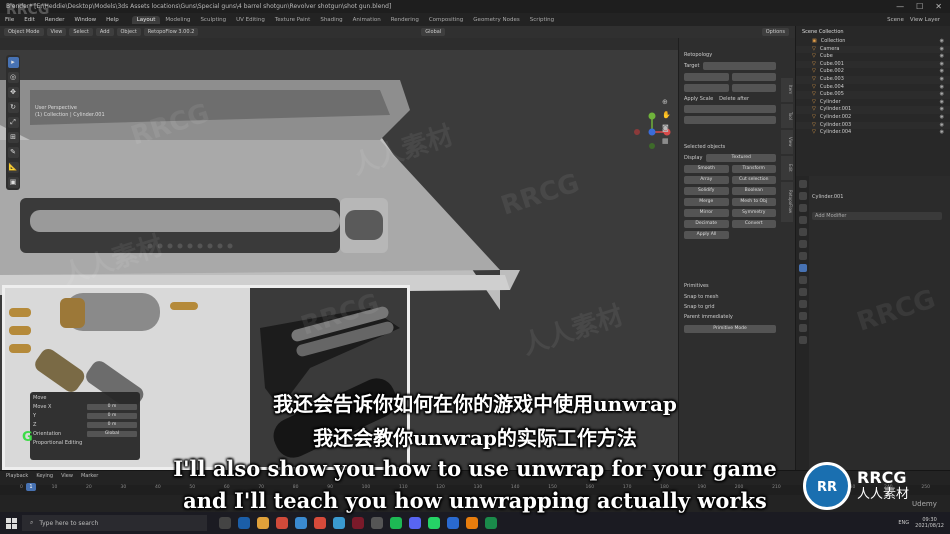 The height and width of the screenshot is (534, 950). What do you see at coordinates (331, 20) in the screenshot?
I see `tab-shading: Shading` at bounding box center [331, 20].